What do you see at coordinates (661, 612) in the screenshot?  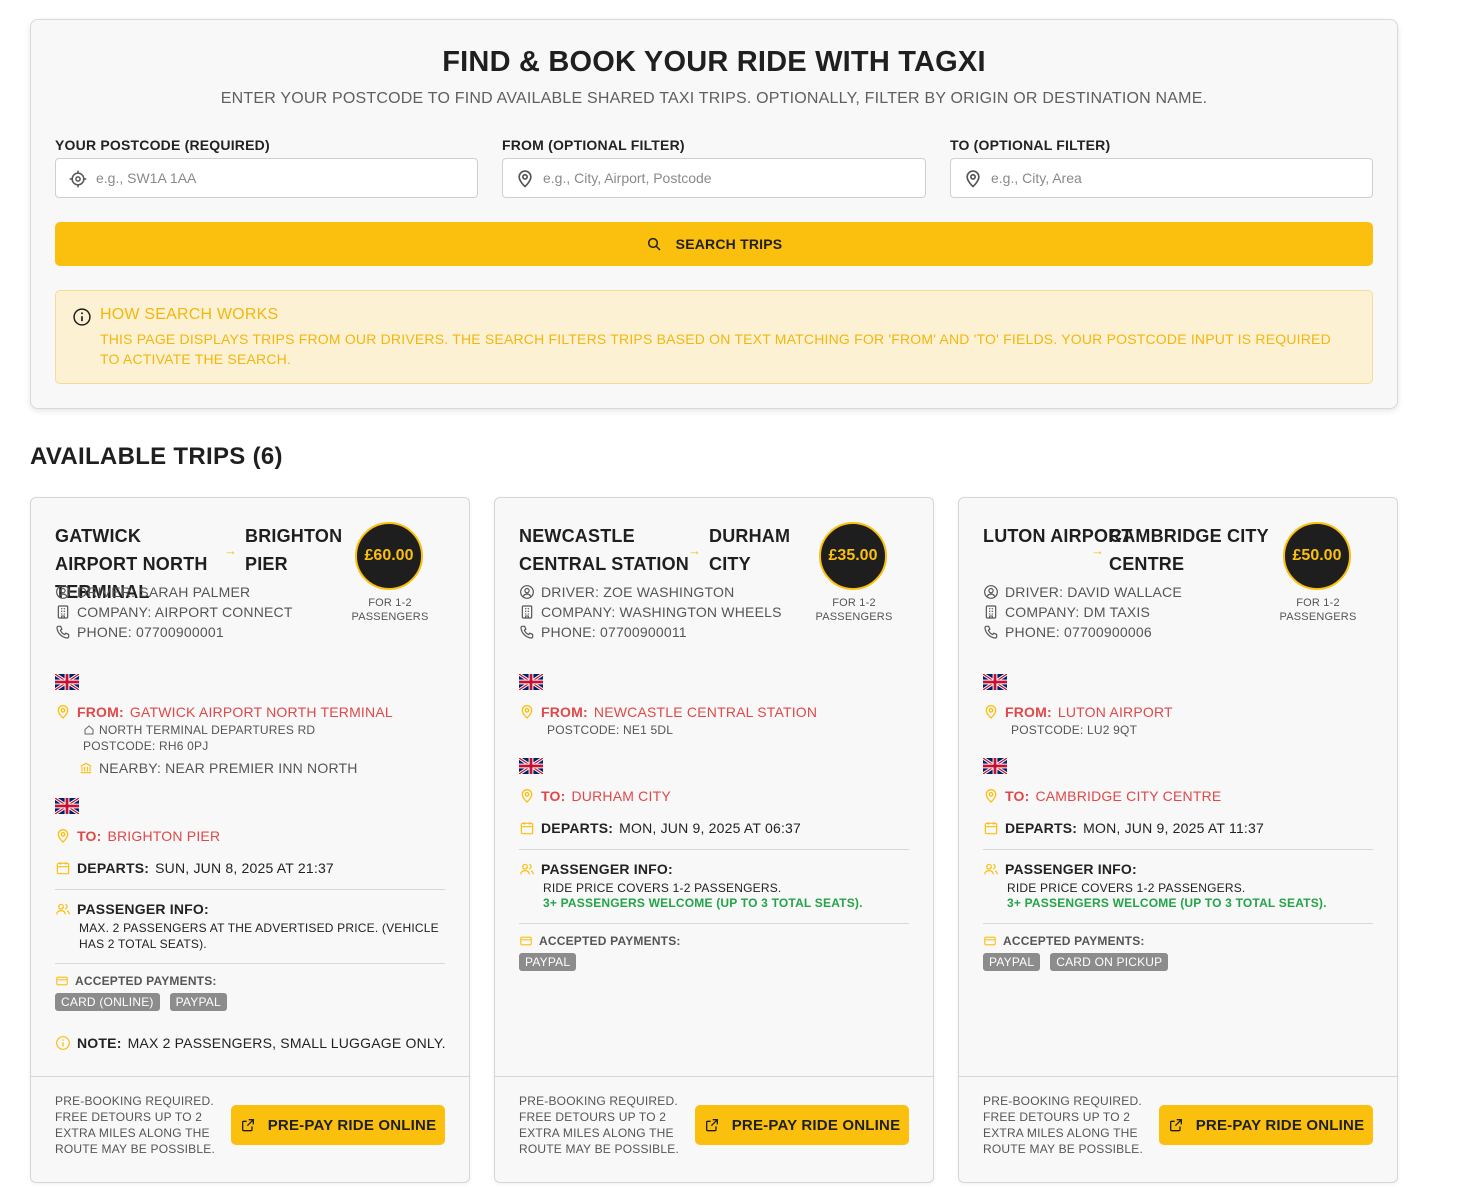 I see `company-name: COMPANY: WASHINGTON WHEELS` at bounding box center [661, 612].